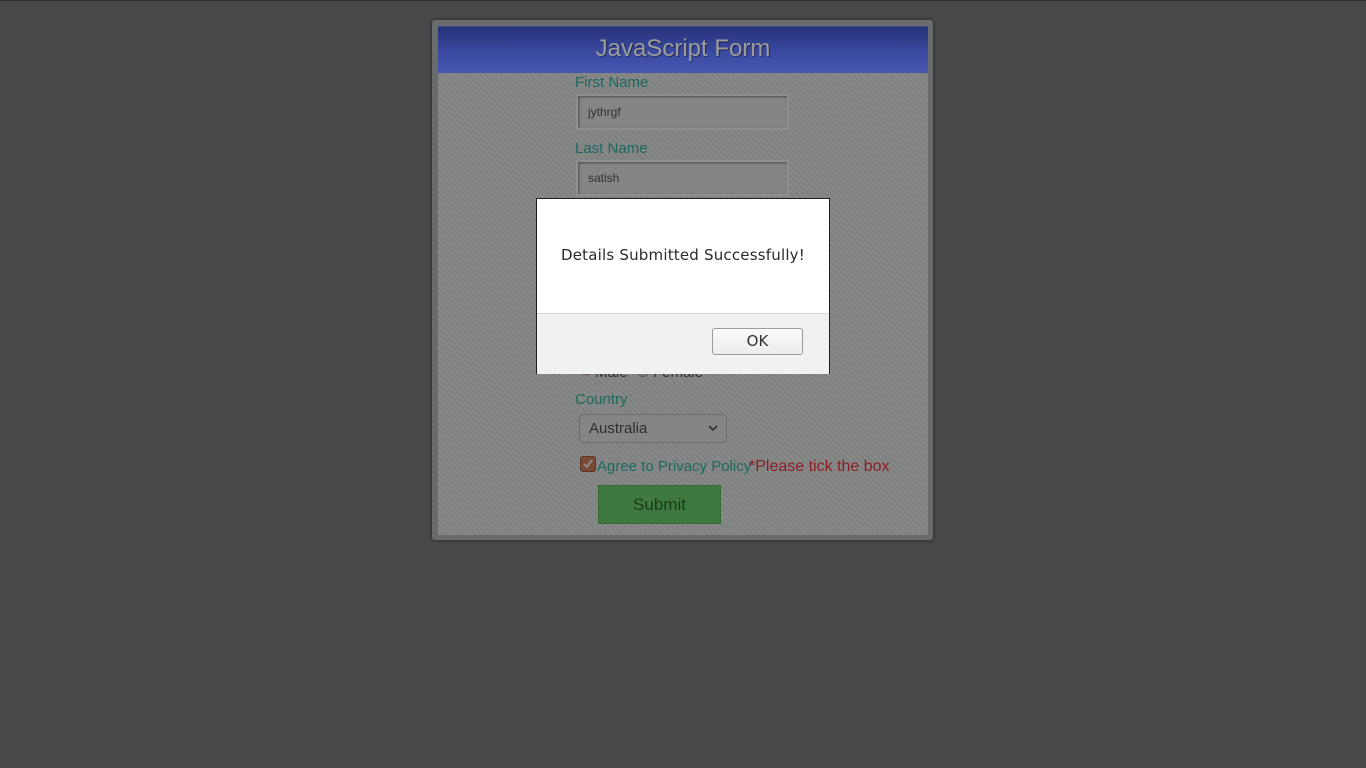  I want to click on privacy-error-message: *Please tick the box, so click(819, 466).